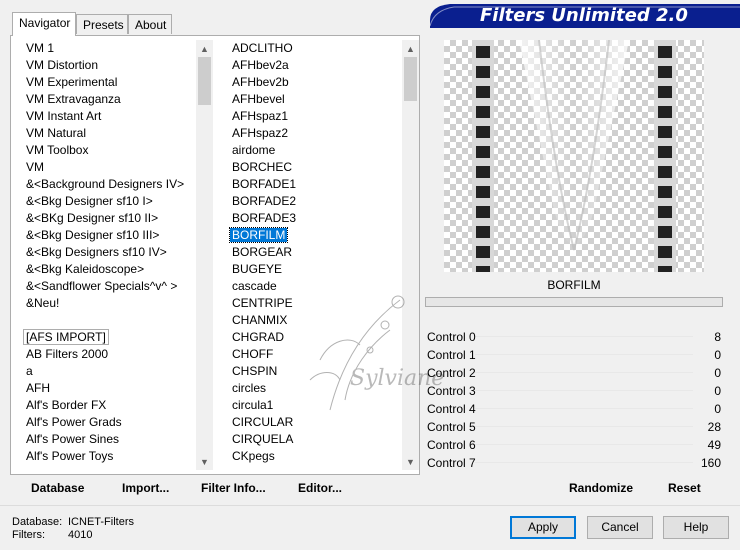  What do you see at coordinates (107, 48) in the screenshot?
I see `category-list-item: VM 1` at bounding box center [107, 48].